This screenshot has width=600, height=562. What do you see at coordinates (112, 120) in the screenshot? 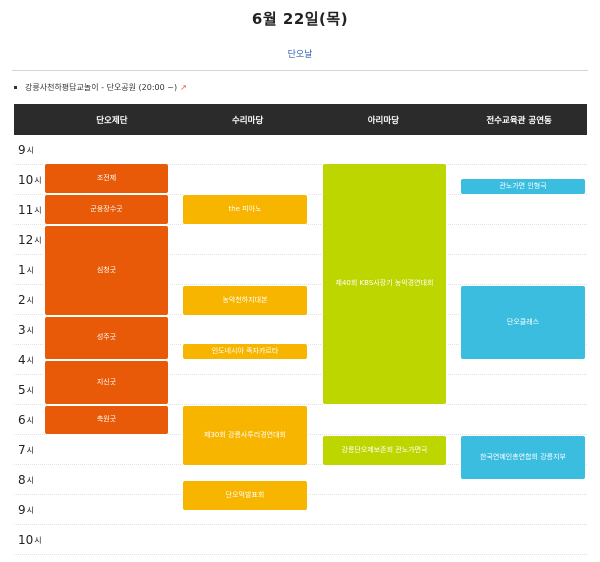
I see `column-header-dano-altar: 단오제단` at bounding box center [112, 120].